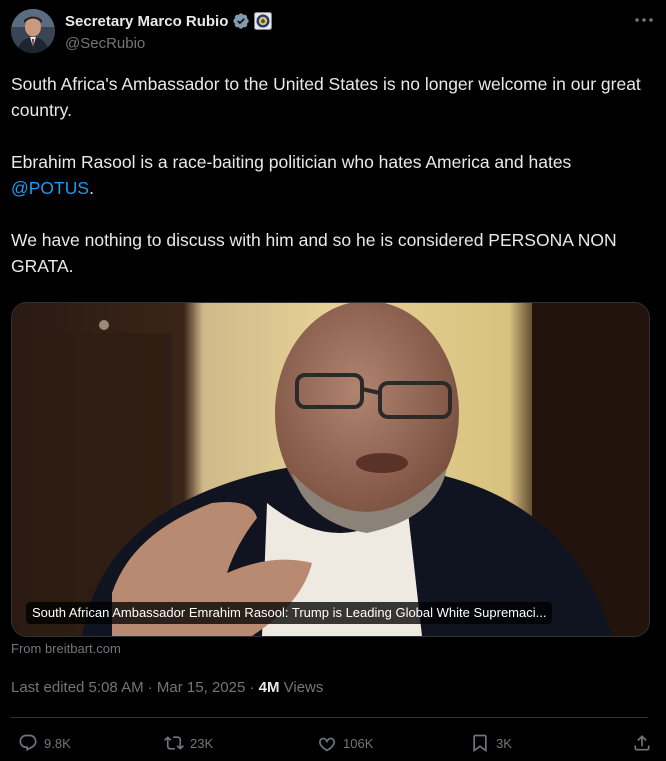 This screenshot has height=761, width=666. I want to click on like-button: 106K, so click(345, 743).